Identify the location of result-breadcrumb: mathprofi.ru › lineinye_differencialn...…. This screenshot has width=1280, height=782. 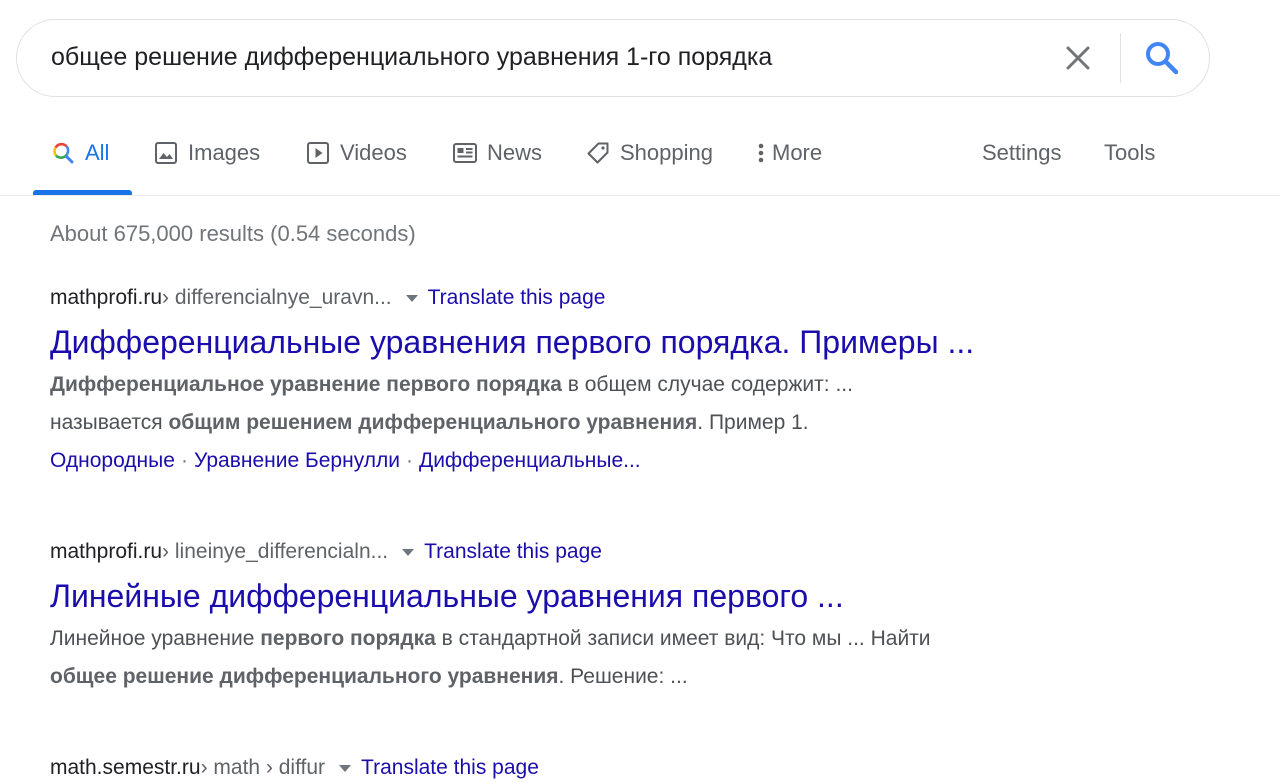
(600, 552).